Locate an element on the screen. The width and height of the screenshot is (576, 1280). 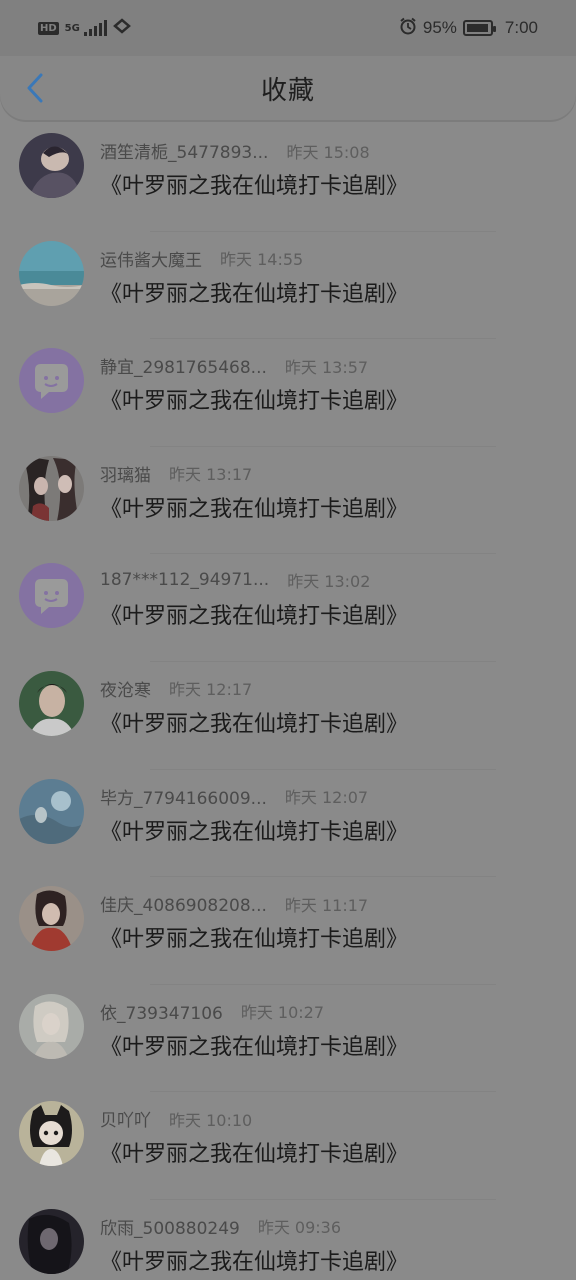
list-item: 夜沧寒 昨天 12:17 《叶罗丽之我在仙境打卡追剧》 is located at coordinates (288, 716).